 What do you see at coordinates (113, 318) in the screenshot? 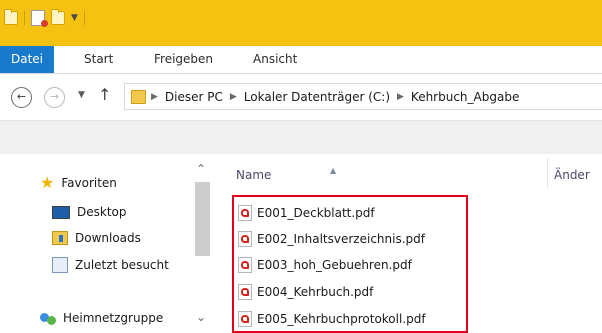
I see `sidebar-item-label: Heimnetzgruppe` at bounding box center [113, 318].